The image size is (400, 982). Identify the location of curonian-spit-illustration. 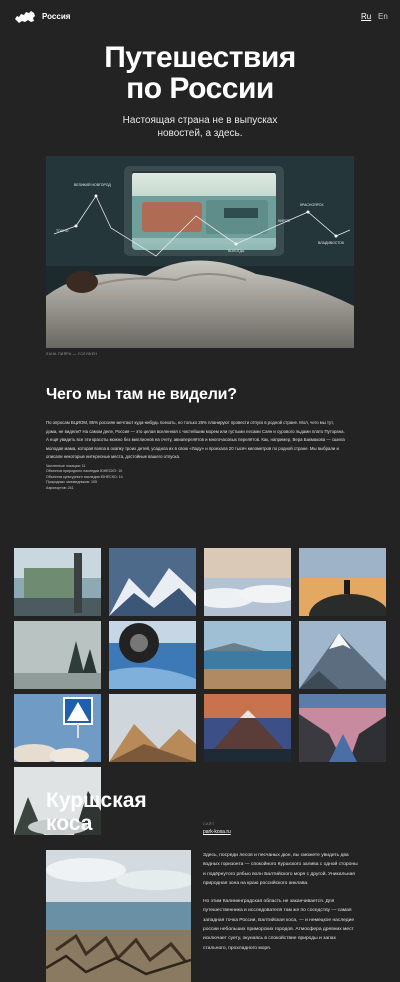
(118, 916).